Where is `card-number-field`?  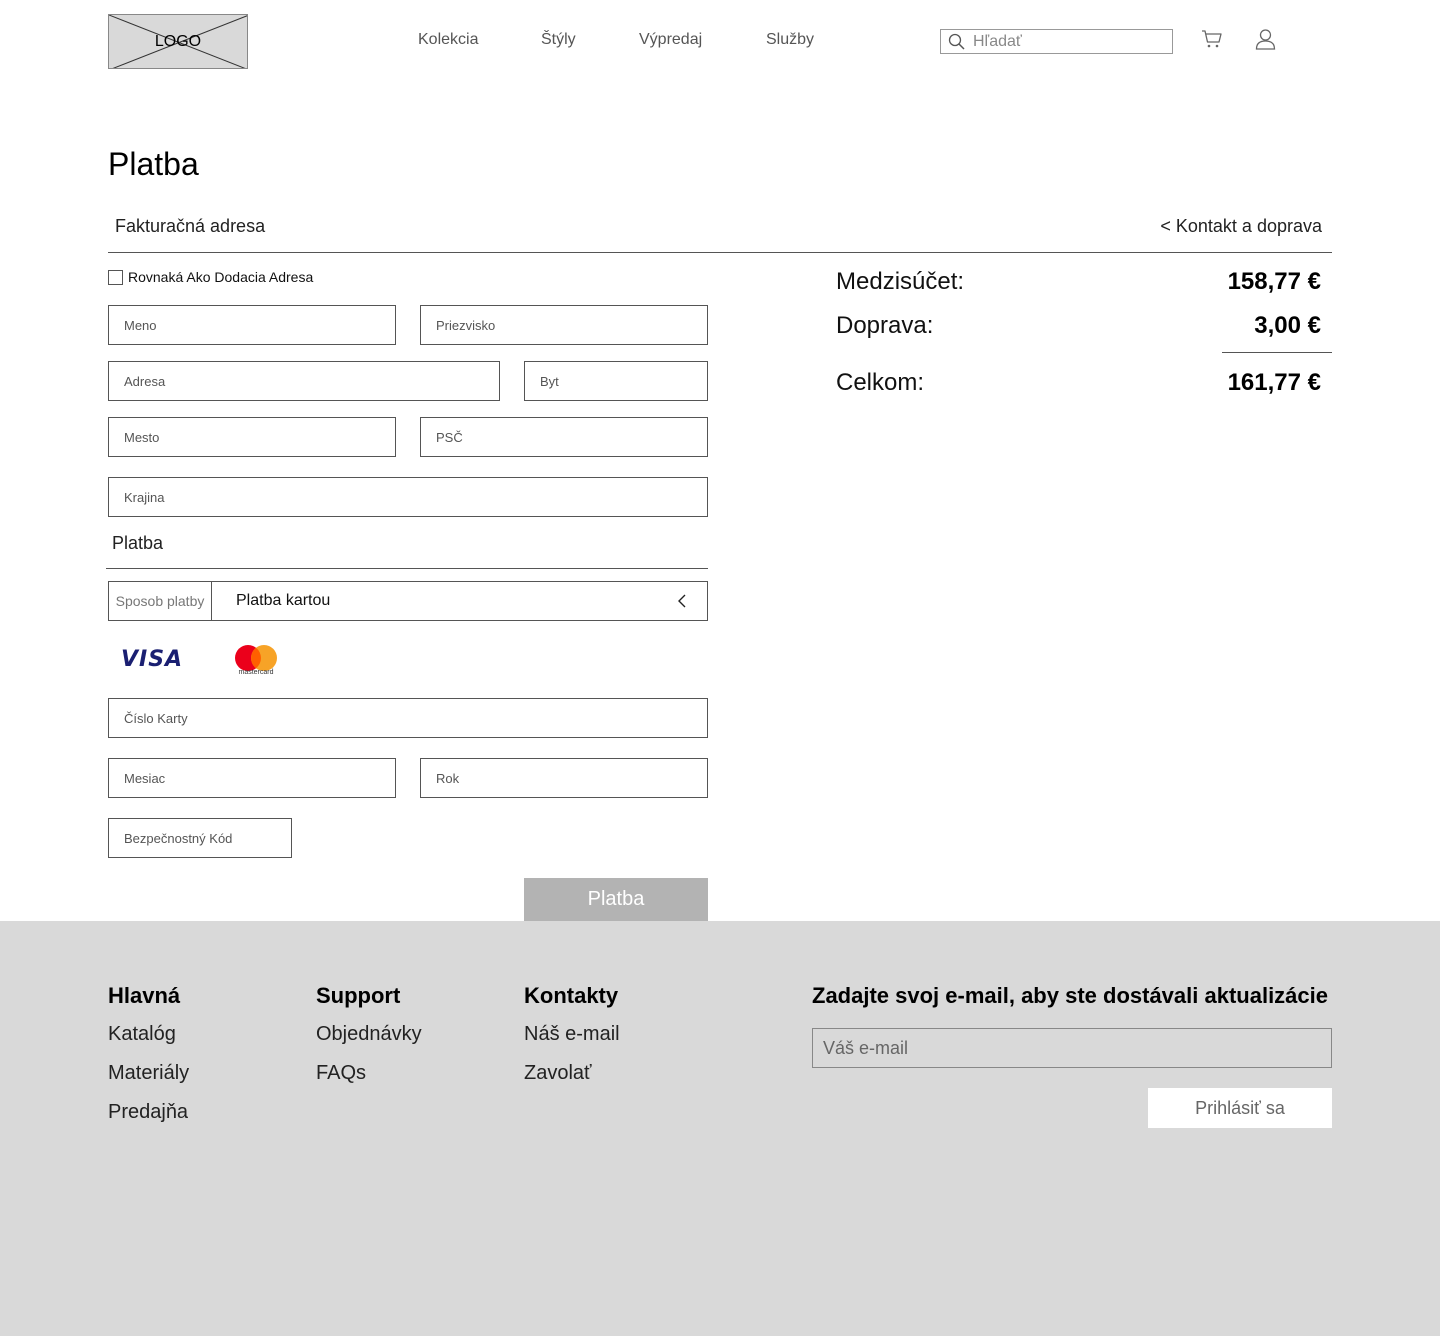
card-number-field is located at coordinates (408, 718).